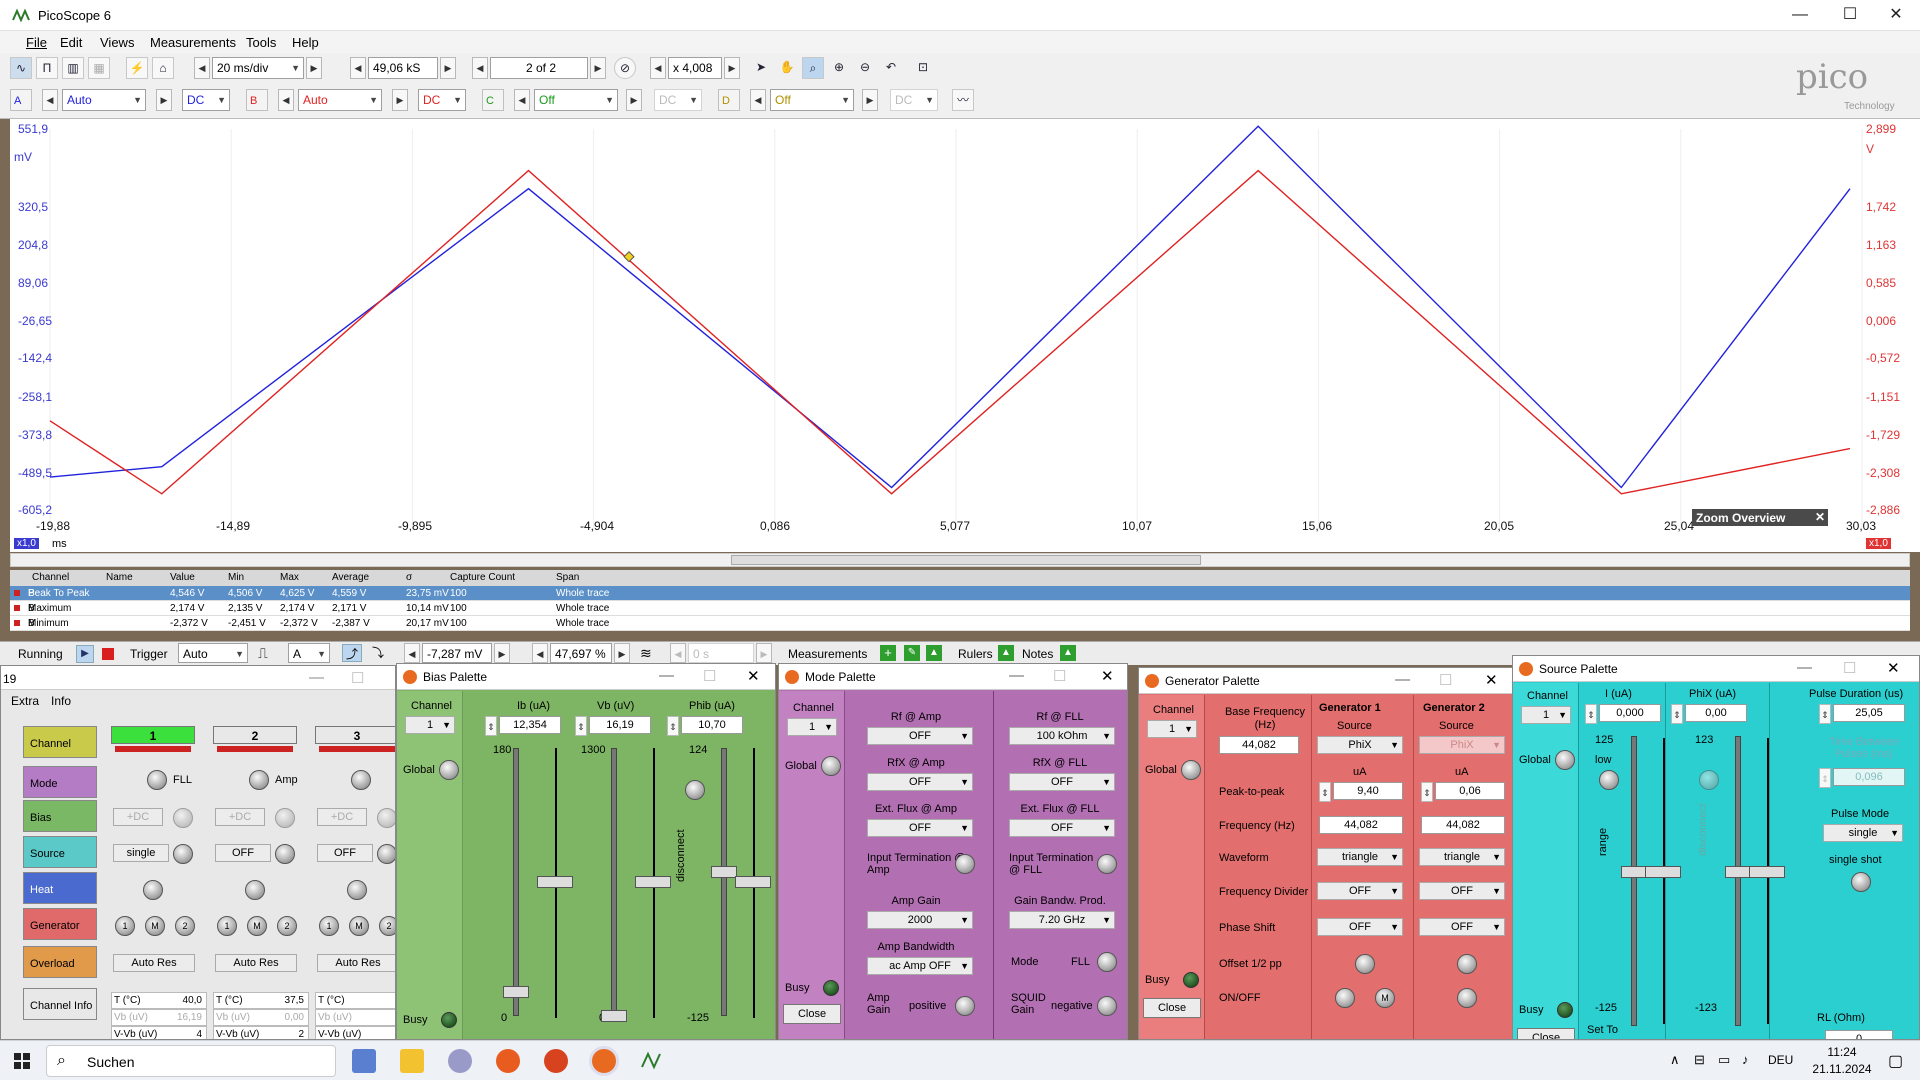 Image resolution: width=1920 pixels, height=1080 pixels. What do you see at coordinates (309, 653) in the screenshot?
I see `trigger-channel-select: A ▼` at bounding box center [309, 653].